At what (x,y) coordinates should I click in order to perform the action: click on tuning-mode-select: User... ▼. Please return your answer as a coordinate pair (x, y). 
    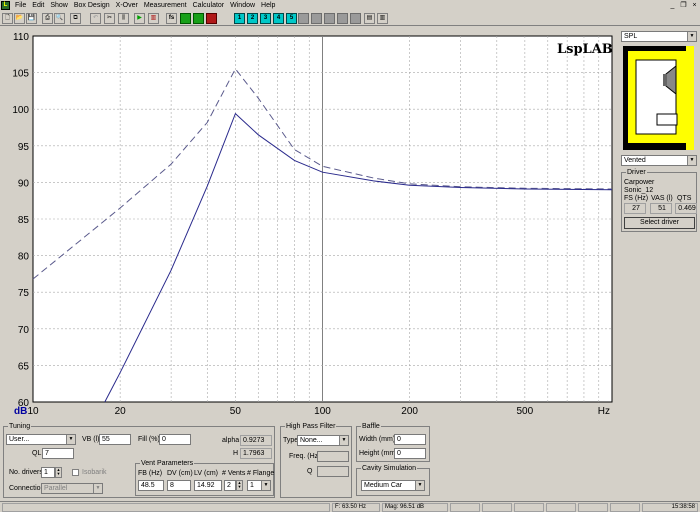
    Looking at the image, I should click on (41, 439).